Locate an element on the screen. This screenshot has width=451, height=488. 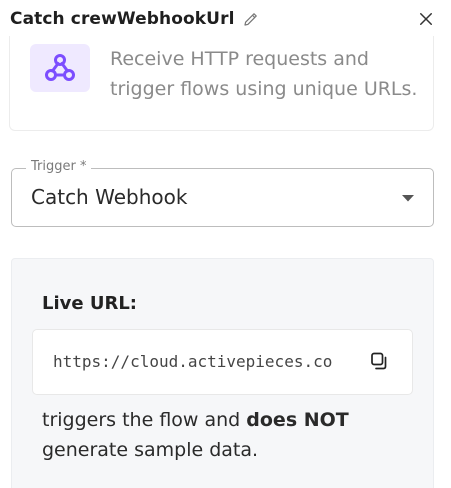
caret-down-icon is located at coordinates (408, 198).